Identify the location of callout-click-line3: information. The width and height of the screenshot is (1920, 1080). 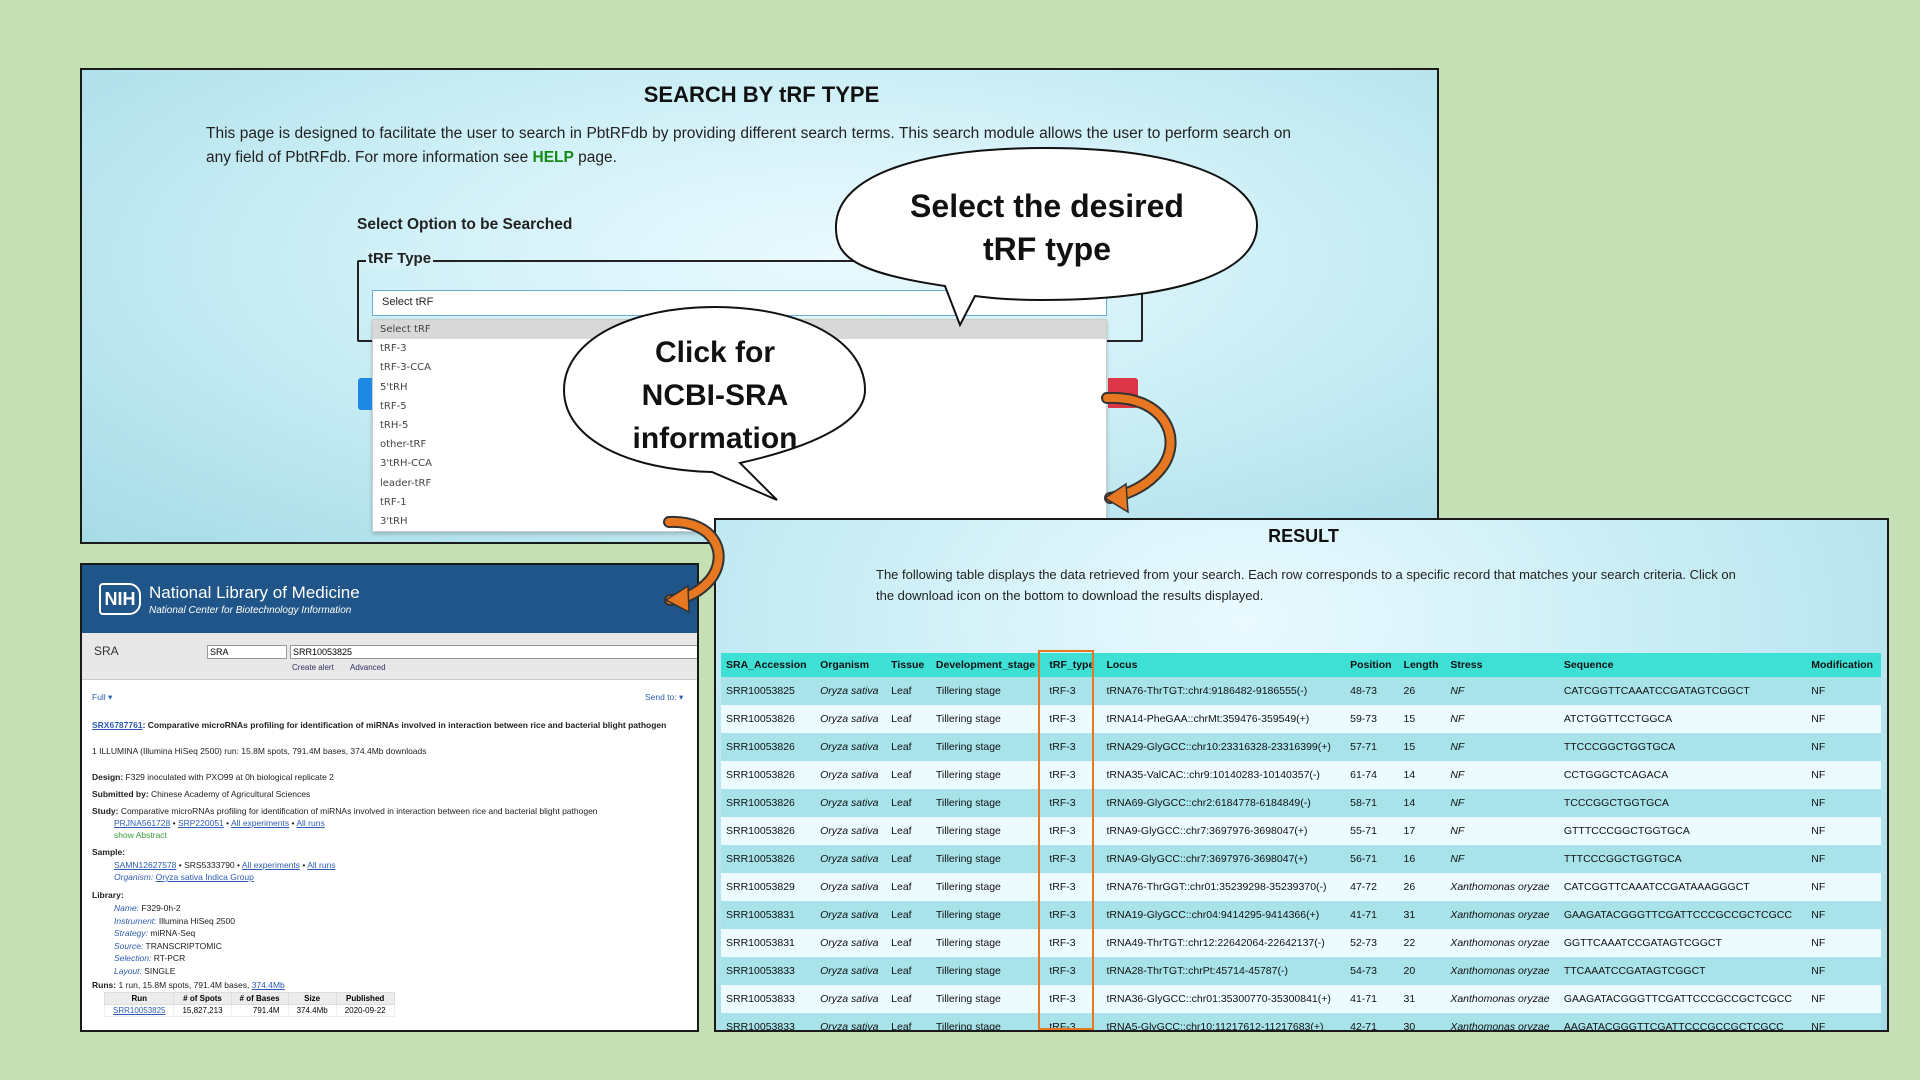
(715, 438).